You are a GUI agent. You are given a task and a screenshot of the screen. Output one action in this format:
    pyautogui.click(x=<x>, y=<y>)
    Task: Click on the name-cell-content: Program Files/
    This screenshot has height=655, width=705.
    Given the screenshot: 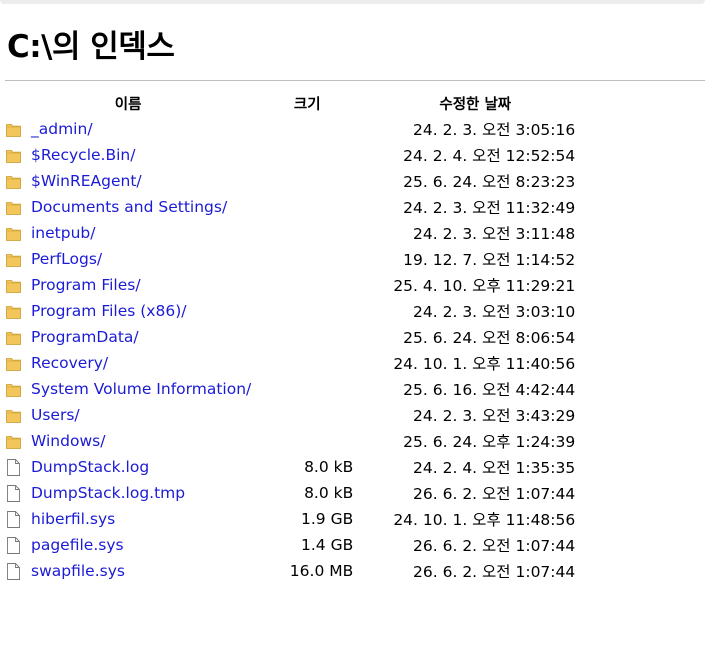 What is the action you would take?
    pyautogui.click(x=128, y=285)
    